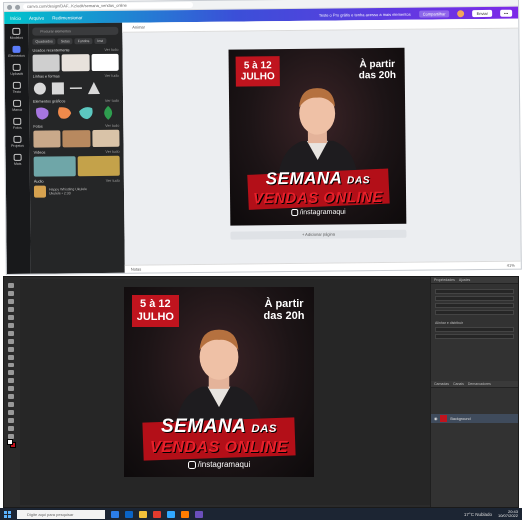  What do you see at coordinates (11, 333) in the screenshot?
I see `healing-tool-icon` at bounding box center [11, 333].